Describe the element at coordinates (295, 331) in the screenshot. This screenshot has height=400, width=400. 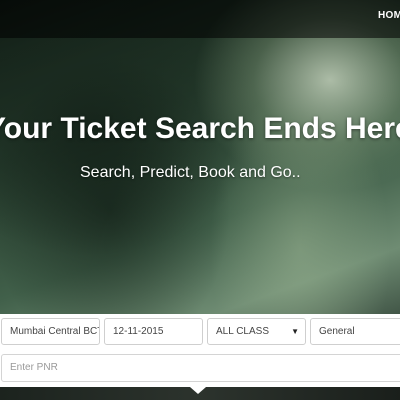
I see `chevron-down-icon: ▼` at that location.